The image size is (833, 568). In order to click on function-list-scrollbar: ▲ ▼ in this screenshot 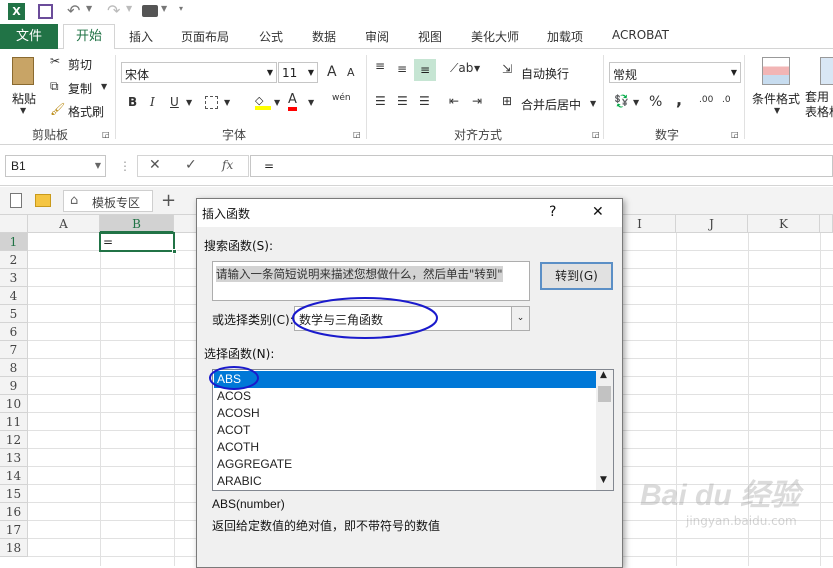, I will do `click(604, 430)`.